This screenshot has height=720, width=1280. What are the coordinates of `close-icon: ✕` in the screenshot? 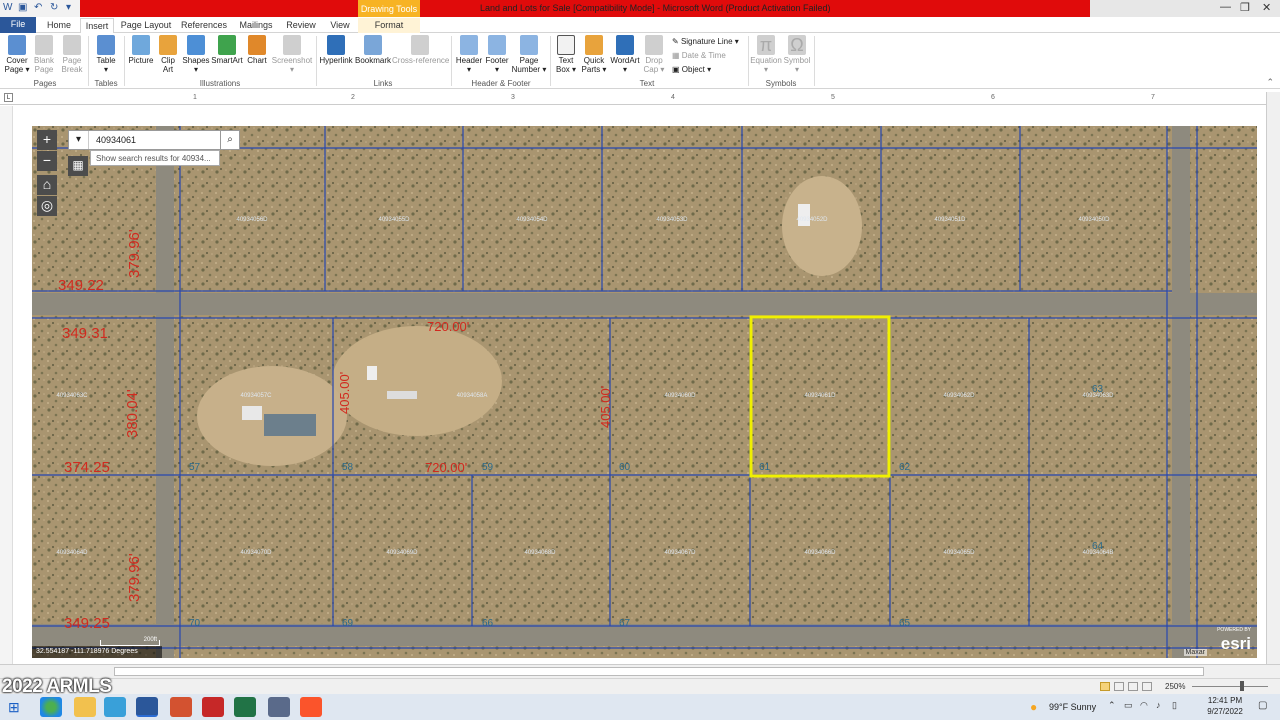 It's located at (1266, 7).